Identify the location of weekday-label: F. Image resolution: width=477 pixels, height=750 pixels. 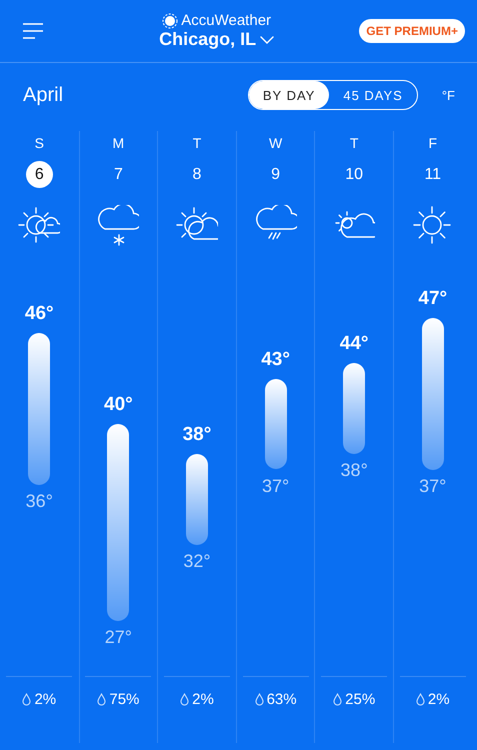
(433, 144).